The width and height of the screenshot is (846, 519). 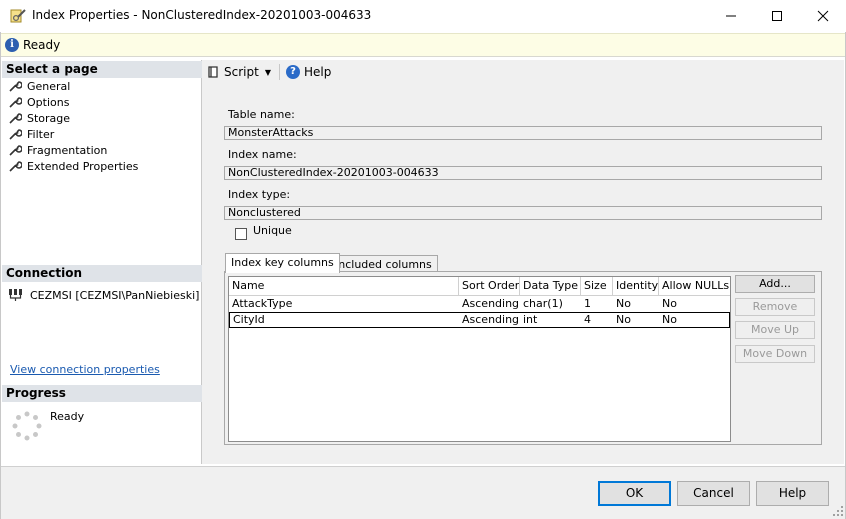 I want to click on app-icon, so click(x=18, y=16).